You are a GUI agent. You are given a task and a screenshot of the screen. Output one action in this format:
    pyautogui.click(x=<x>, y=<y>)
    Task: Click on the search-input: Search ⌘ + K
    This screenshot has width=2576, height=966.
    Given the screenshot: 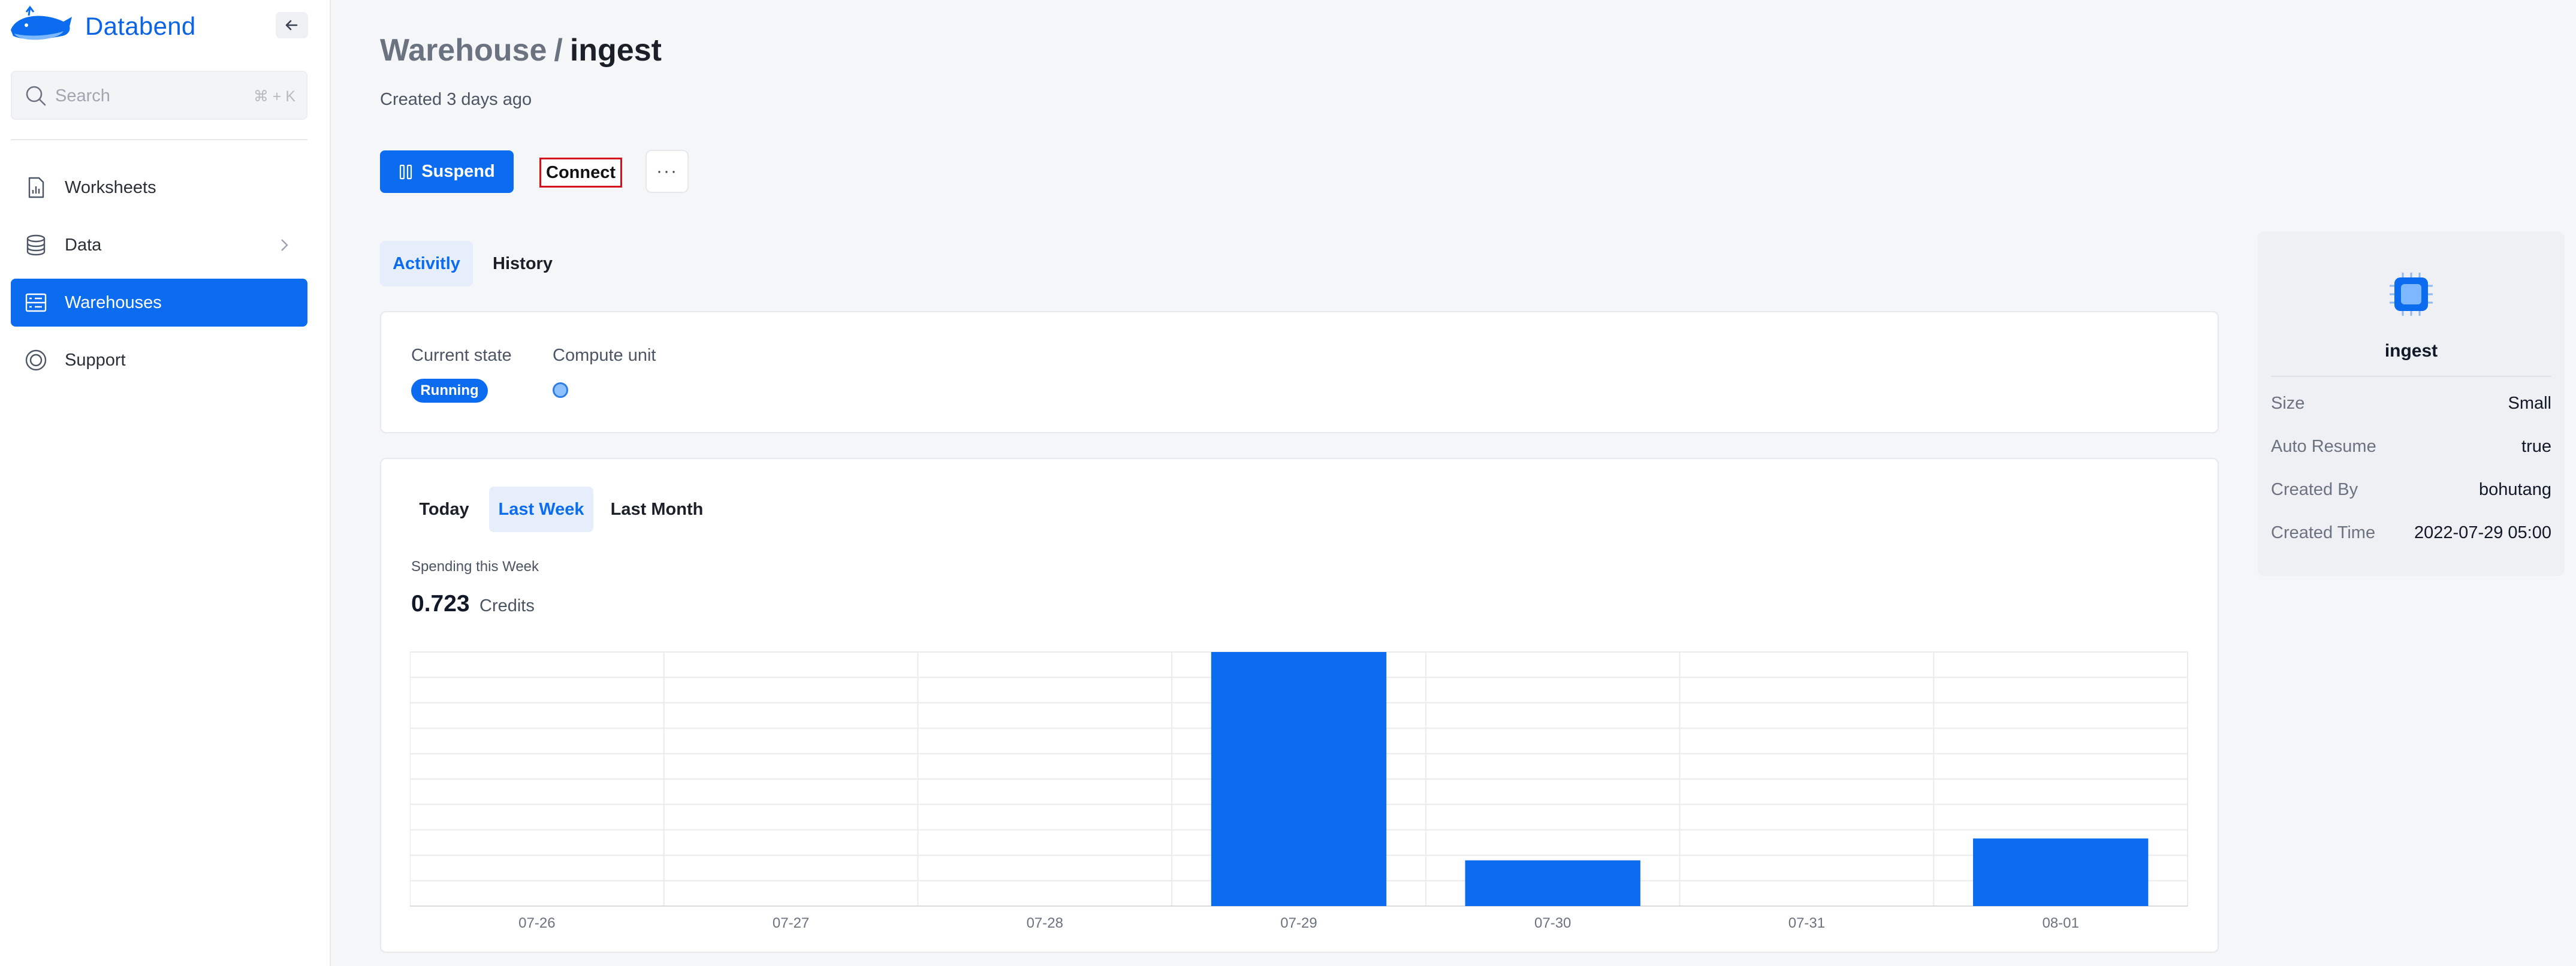 What is the action you would take?
    pyautogui.click(x=159, y=96)
    